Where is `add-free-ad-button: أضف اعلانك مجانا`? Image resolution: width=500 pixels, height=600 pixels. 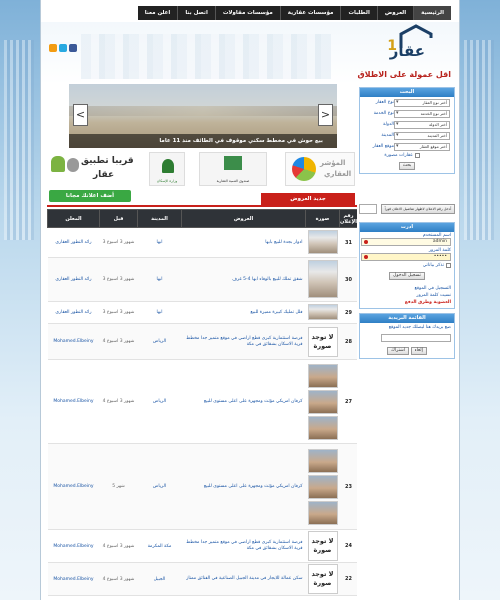 add-free-ad-button: أضف اعلانك مجانا is located at coordinates (90, 196).